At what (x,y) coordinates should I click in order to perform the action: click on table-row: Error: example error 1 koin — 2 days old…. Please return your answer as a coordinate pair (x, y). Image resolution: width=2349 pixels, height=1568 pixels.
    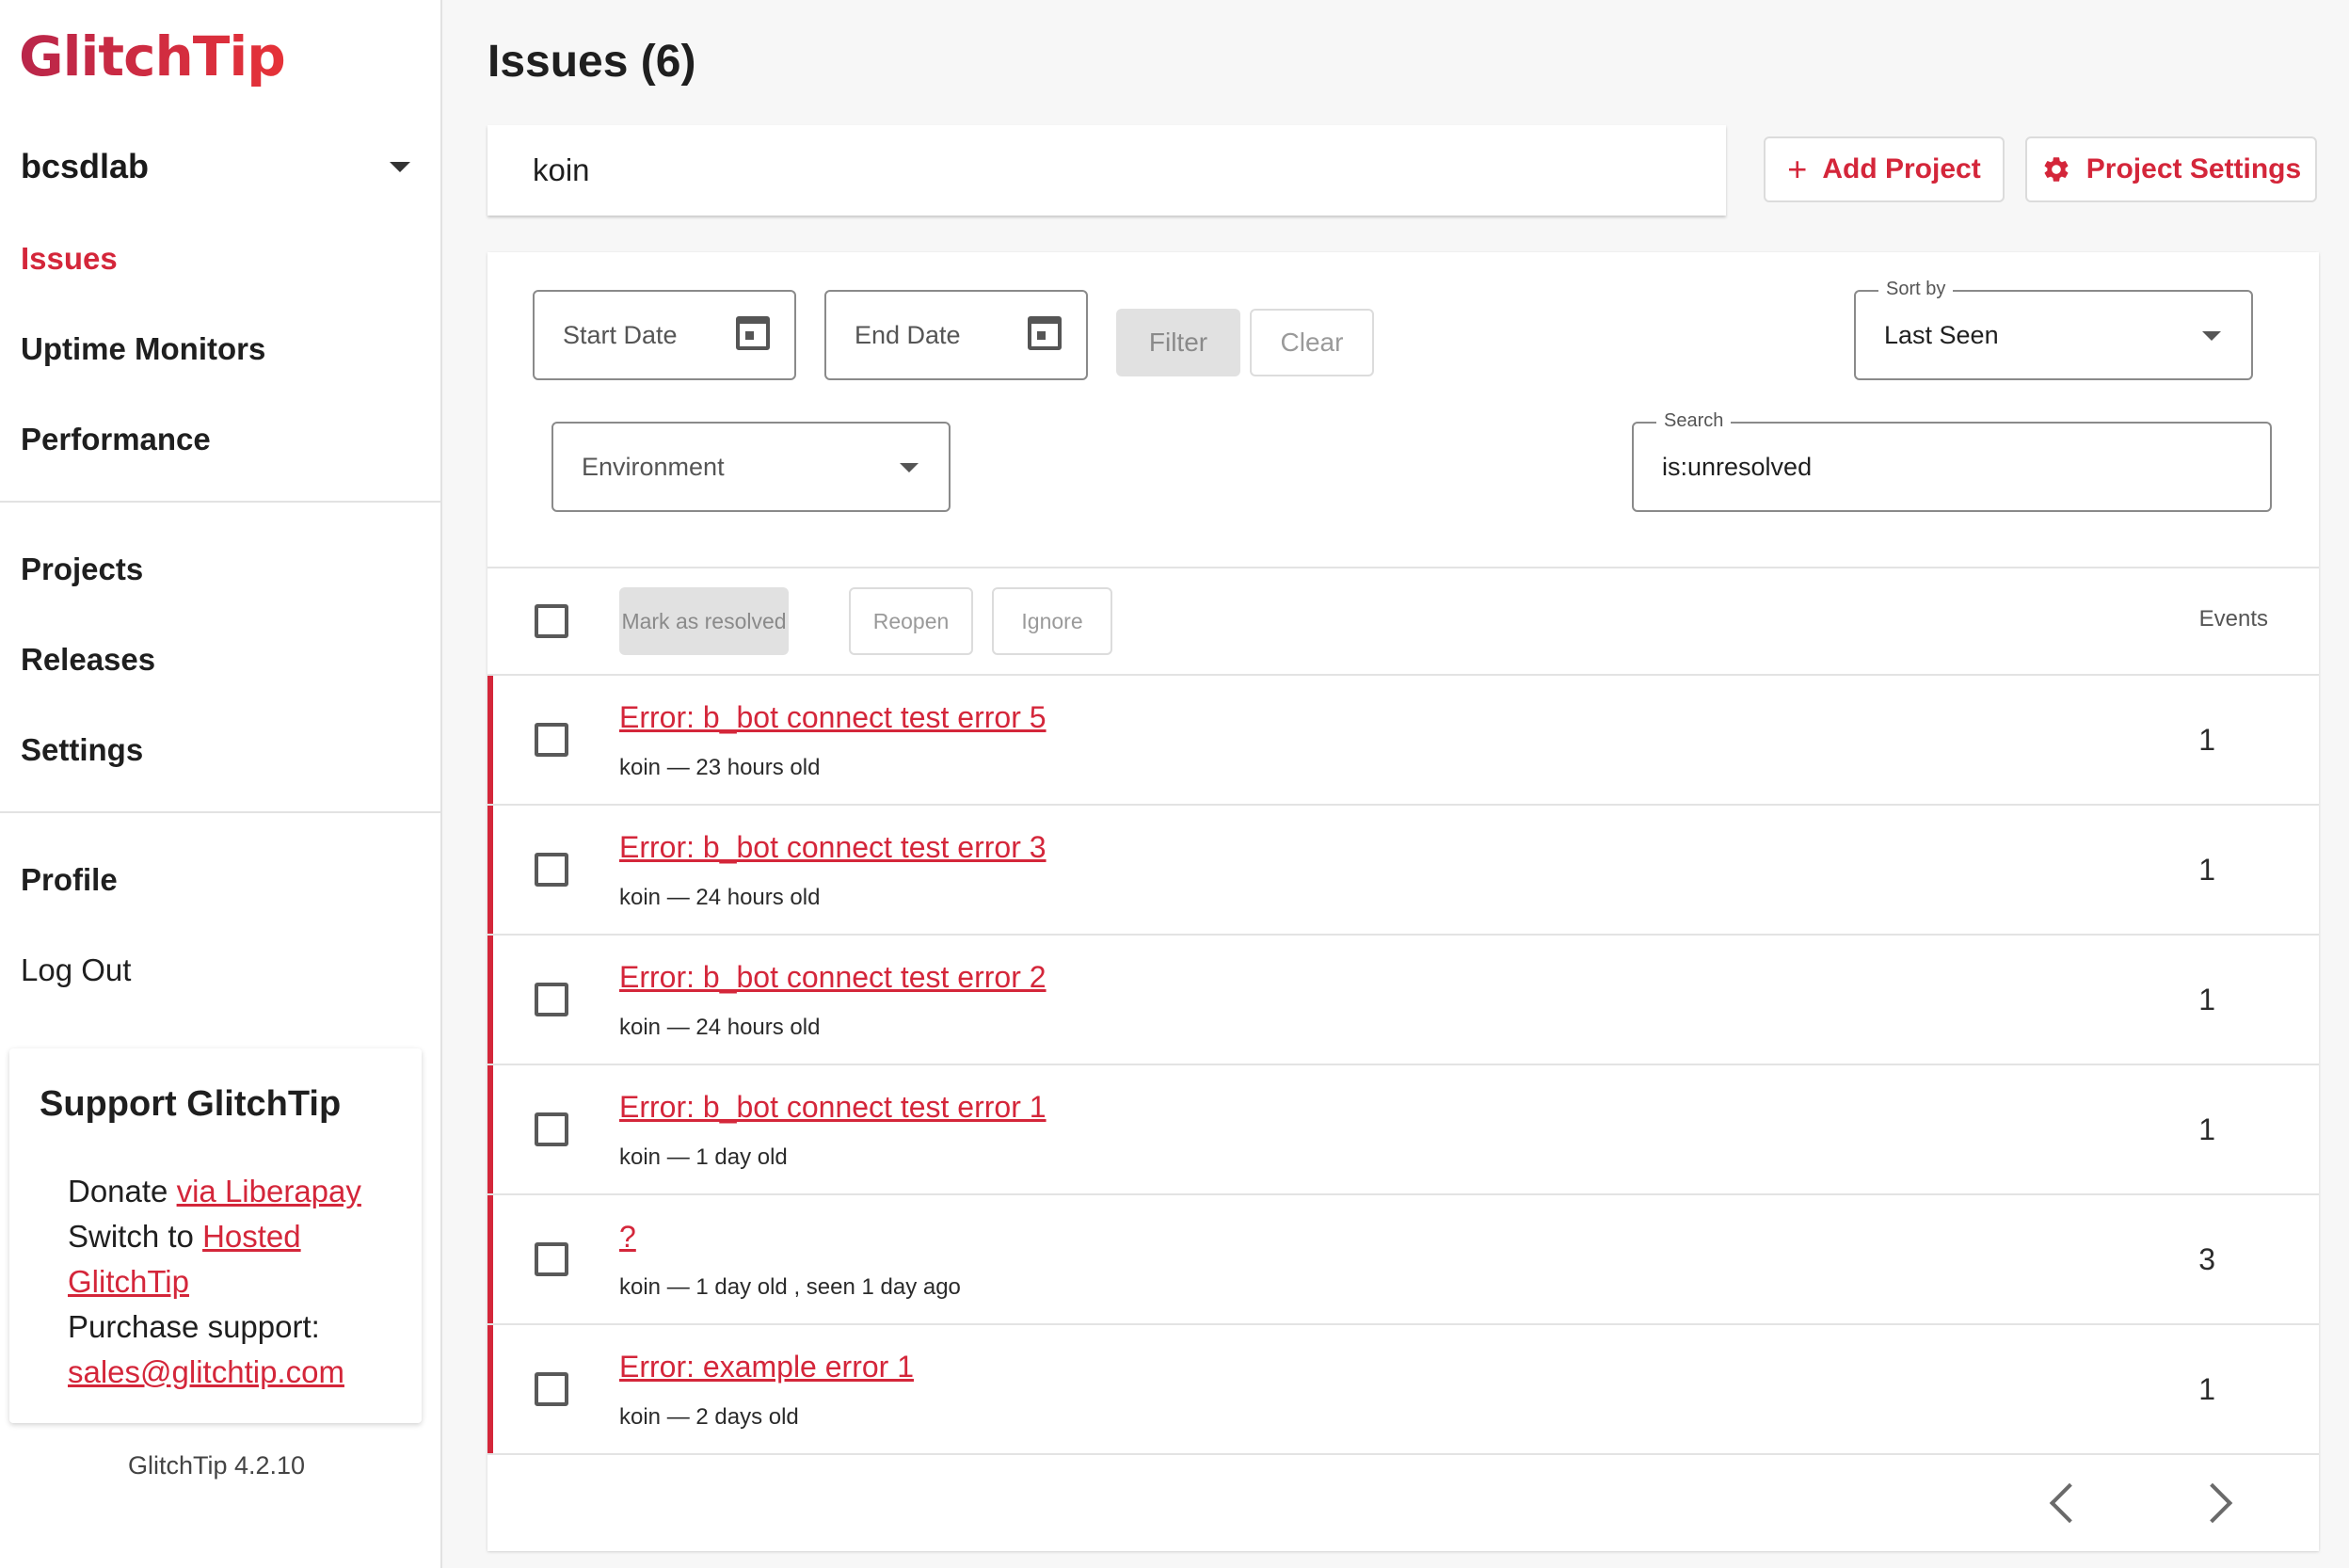
    Looking at the image, I should click on (1403, 1390).